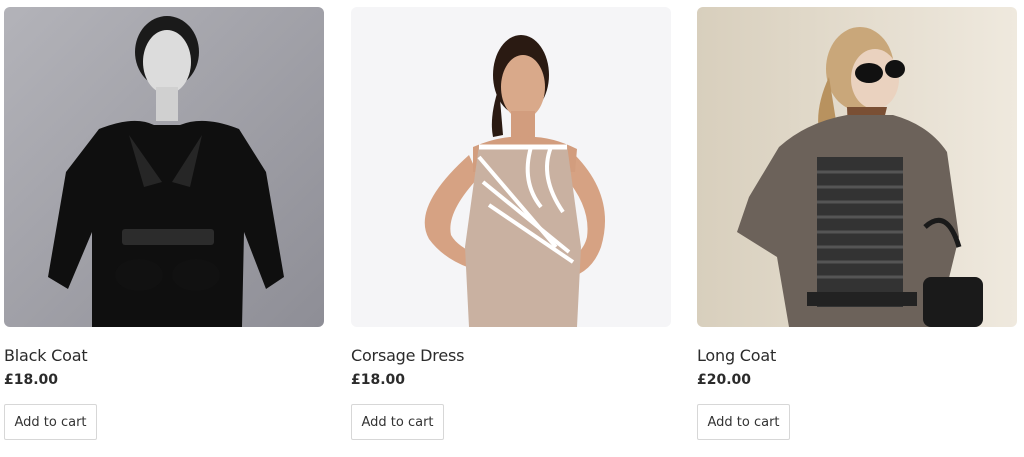 Image resolution: width=1024 pixels, height=457 pixels. Describe the element at coordinates (724, 380) in the screenshot. I see `product-price: £20.00` at that location.